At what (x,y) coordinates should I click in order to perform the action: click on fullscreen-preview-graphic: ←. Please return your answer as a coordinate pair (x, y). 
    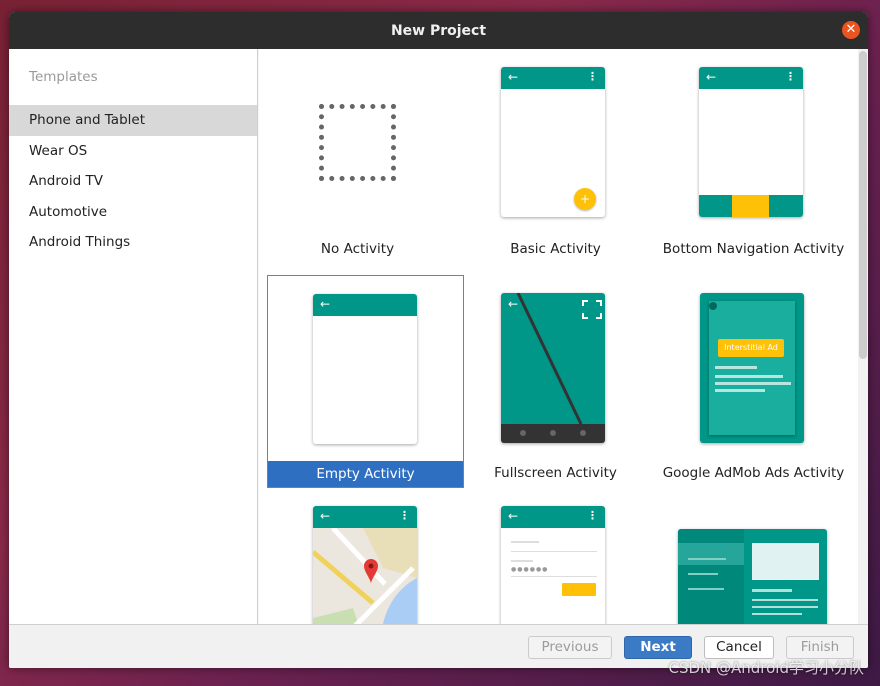
    Looking at the image, I should click on (553, 368).